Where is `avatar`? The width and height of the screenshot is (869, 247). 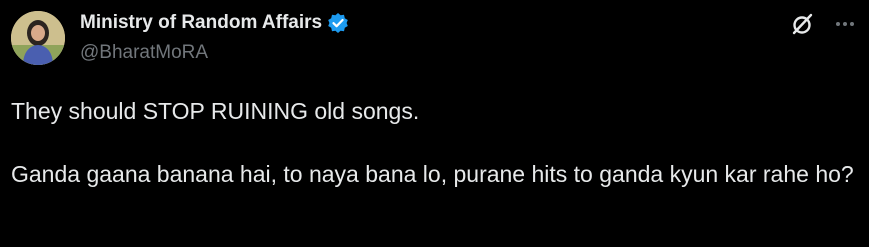
avatar is located at coordinates (38, 38).